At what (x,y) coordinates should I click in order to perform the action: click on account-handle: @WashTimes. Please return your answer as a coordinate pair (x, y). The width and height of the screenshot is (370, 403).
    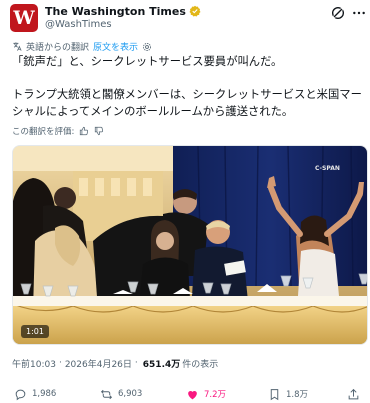
    Looking at the image, I should click on (78, 24).